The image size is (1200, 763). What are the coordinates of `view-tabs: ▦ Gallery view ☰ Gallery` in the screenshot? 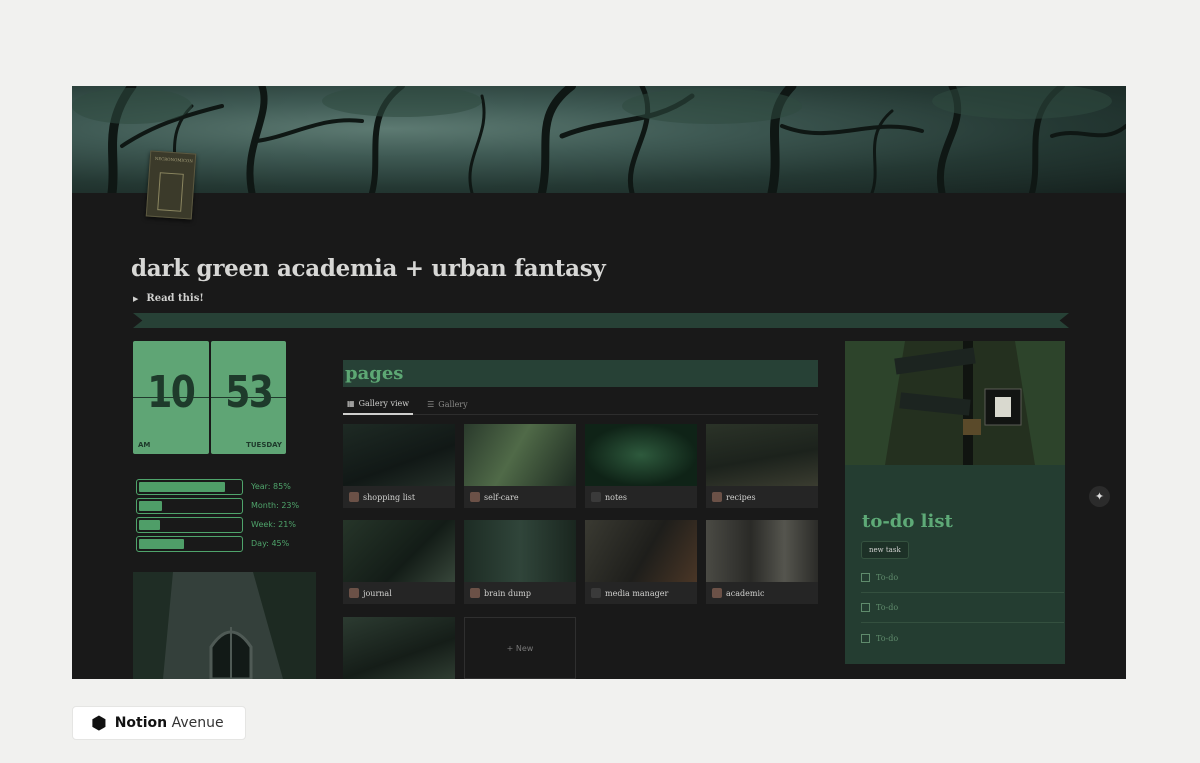 It's located at (580, 404).